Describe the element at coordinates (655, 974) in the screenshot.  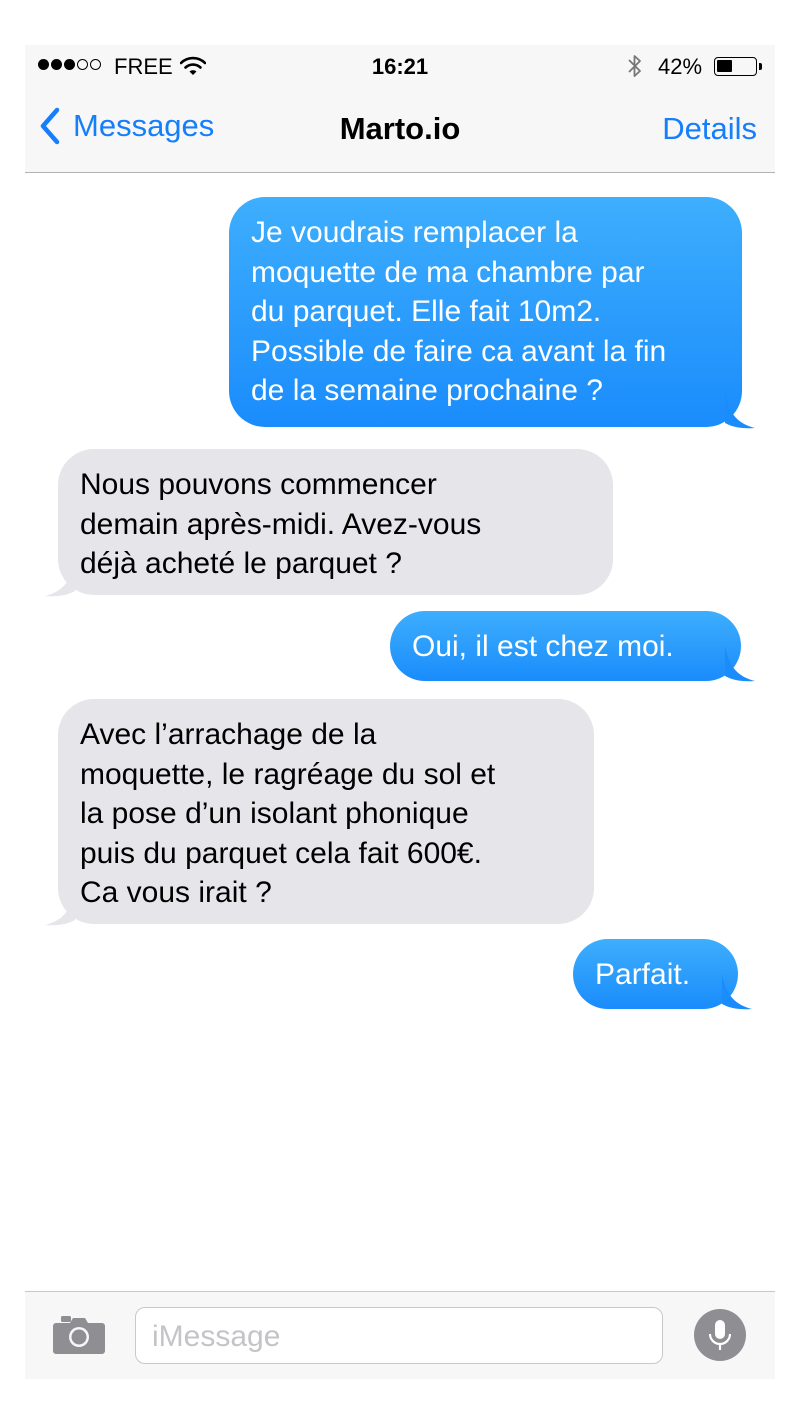
I see `message-bubble-outgoing: Parfait.` at that location.